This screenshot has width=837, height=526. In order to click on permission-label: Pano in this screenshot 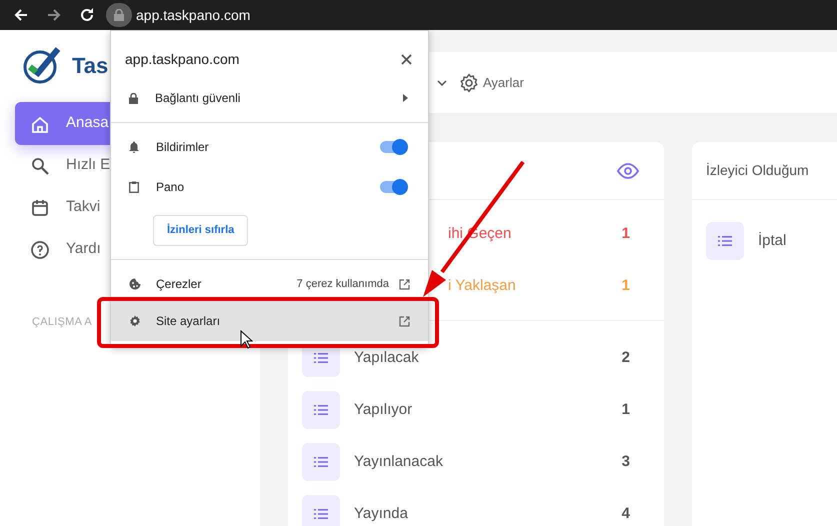, I will do `click(170, 187)`.